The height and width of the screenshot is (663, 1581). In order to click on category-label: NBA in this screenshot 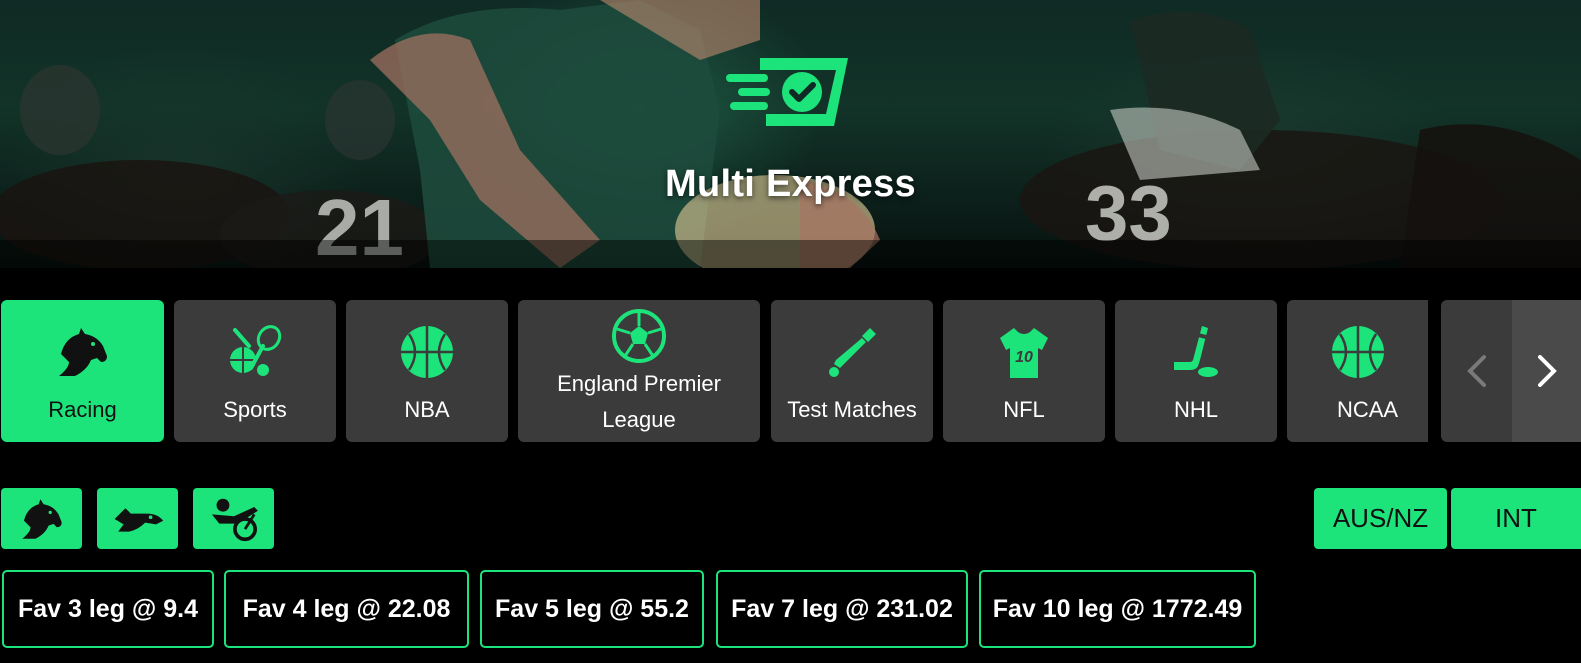, I will do `click(427, 409)`.